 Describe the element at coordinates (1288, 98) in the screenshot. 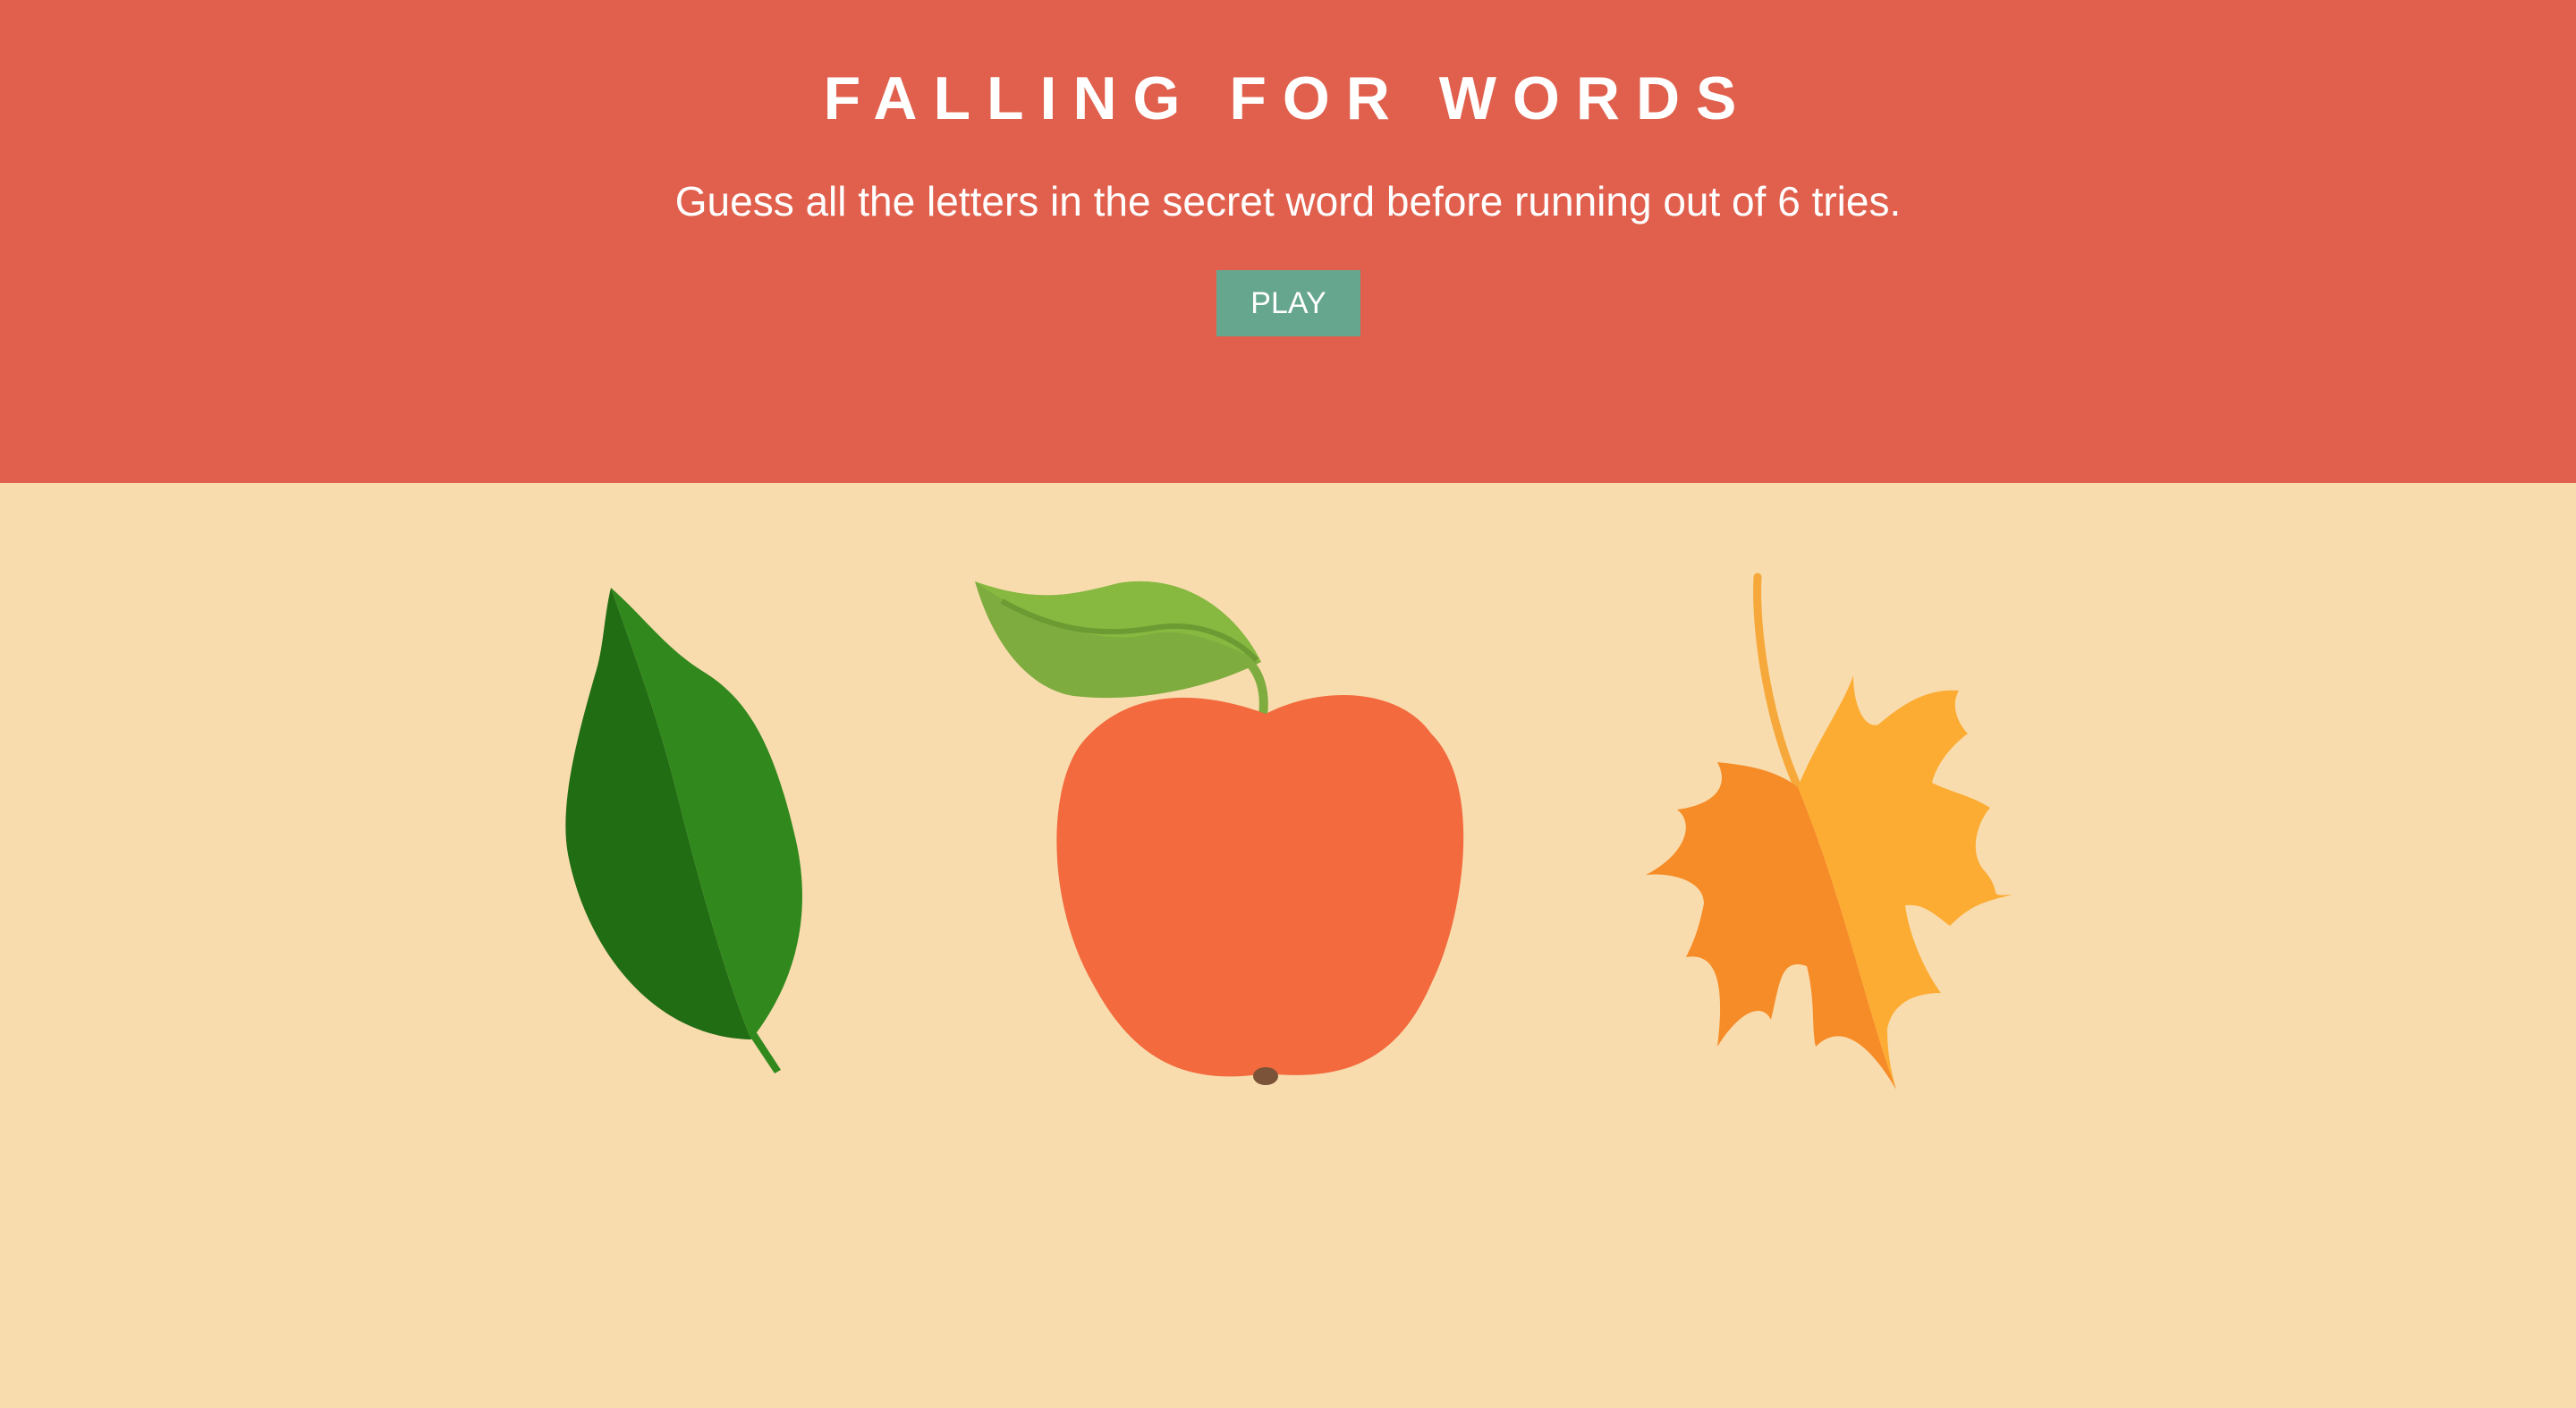

I see `game-title: FALLING FOR WORDS` at that location.